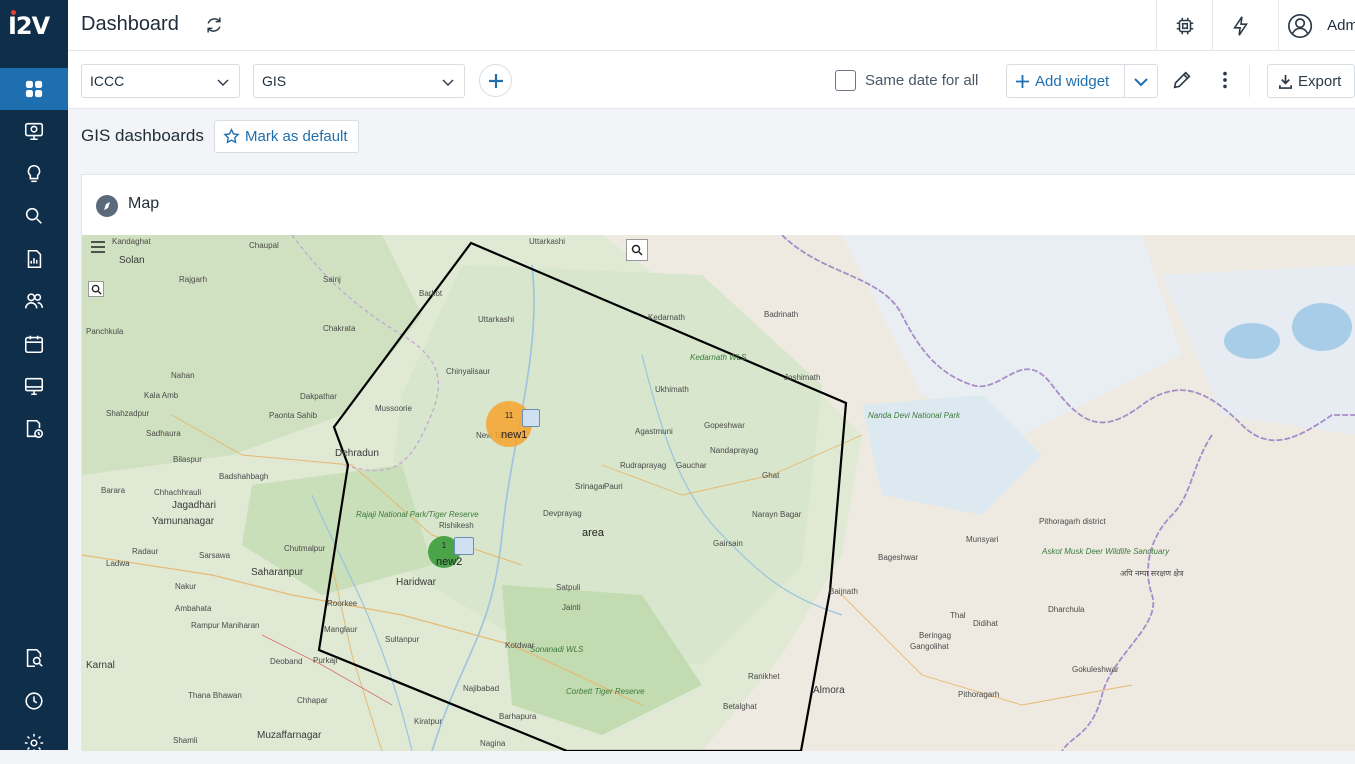 This screenshot has width=1355, height=764. I want to click on place-label: Baijnath, so click(843, 591).